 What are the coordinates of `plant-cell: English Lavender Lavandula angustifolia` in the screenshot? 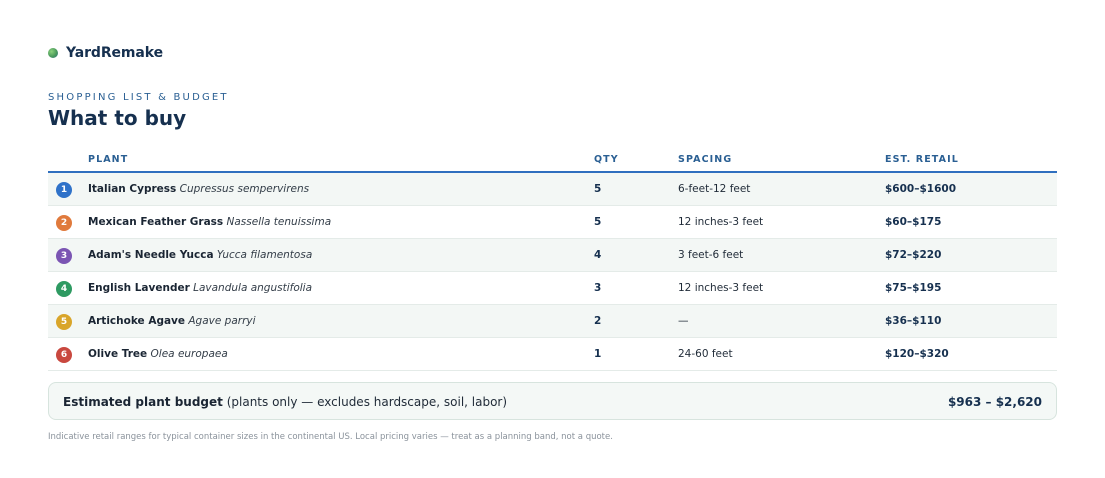 It's located at (200, 288).